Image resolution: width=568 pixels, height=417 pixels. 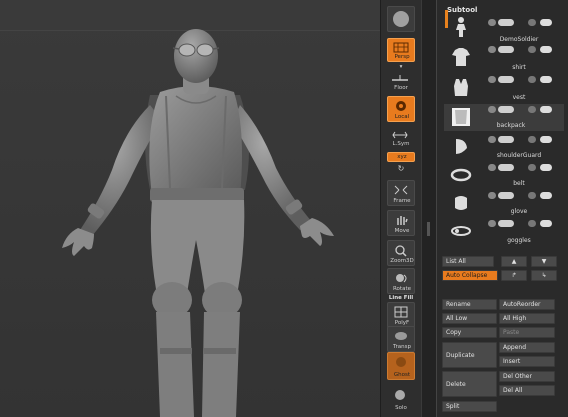 What do you see at coordinates (461, 27) in the screenshot?
I see `soldier-thumbnail-icon` at bounding box center [461, 27].